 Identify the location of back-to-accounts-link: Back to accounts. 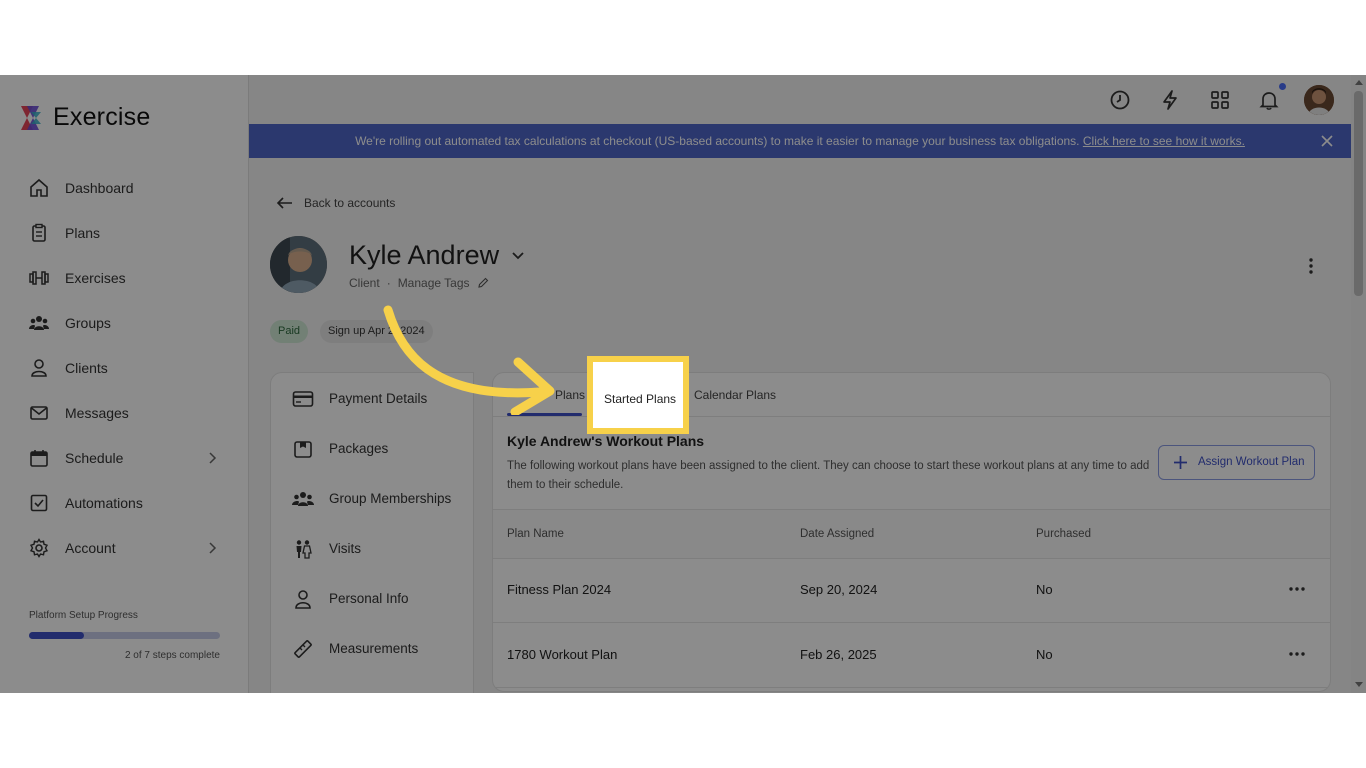
(335, 203).